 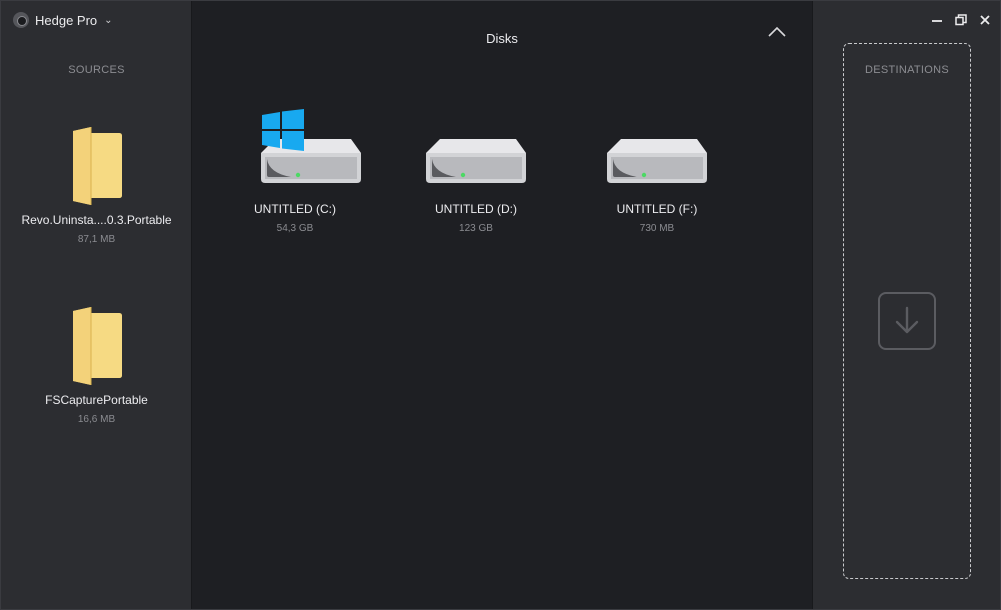 I want to click on source-item: Revo.Uninsta....0.3.Portable 87,1 MB, so click(x=96, y=186).